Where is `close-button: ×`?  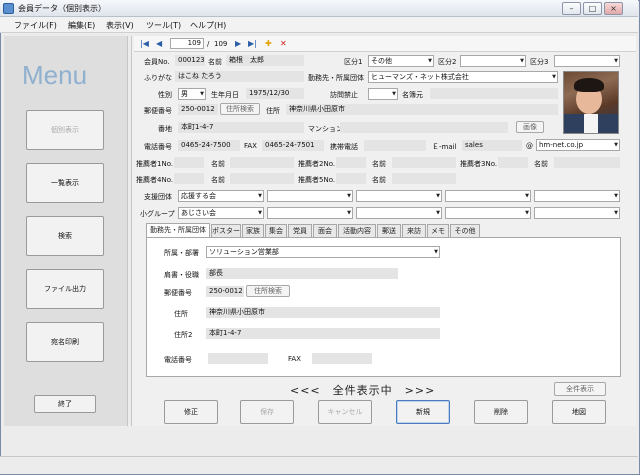 close-button: × is located at coordinates (613, 8).